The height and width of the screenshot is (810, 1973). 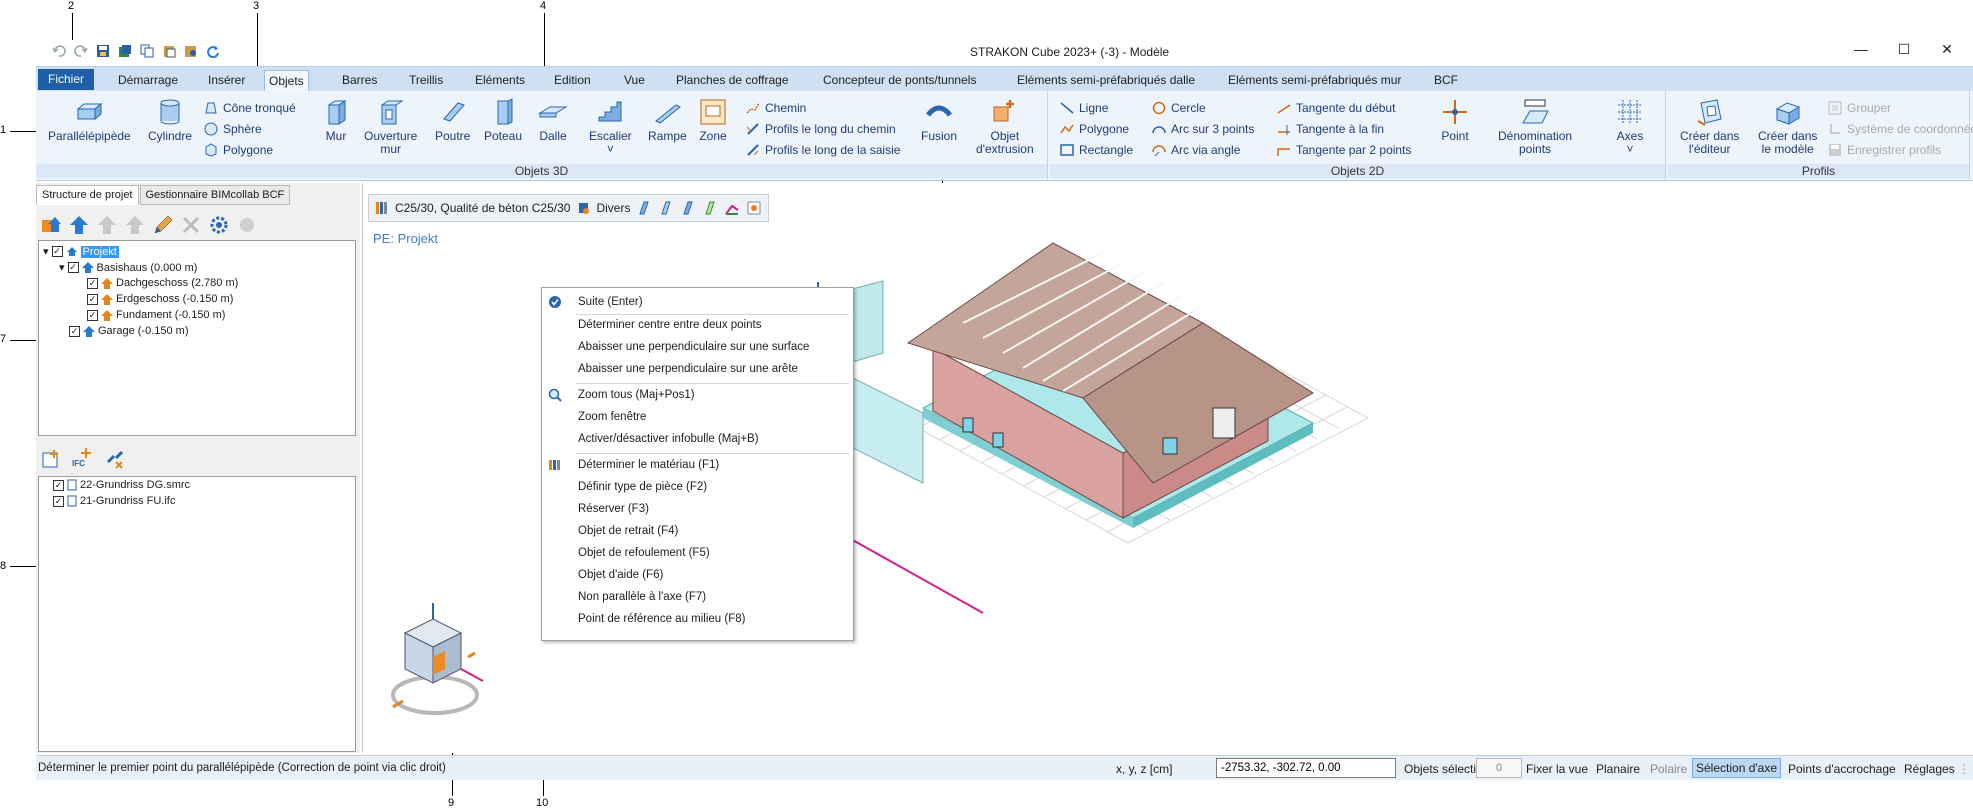 I want to click on arrow-up-disabled-2-icon, so click(x=135, y=225).